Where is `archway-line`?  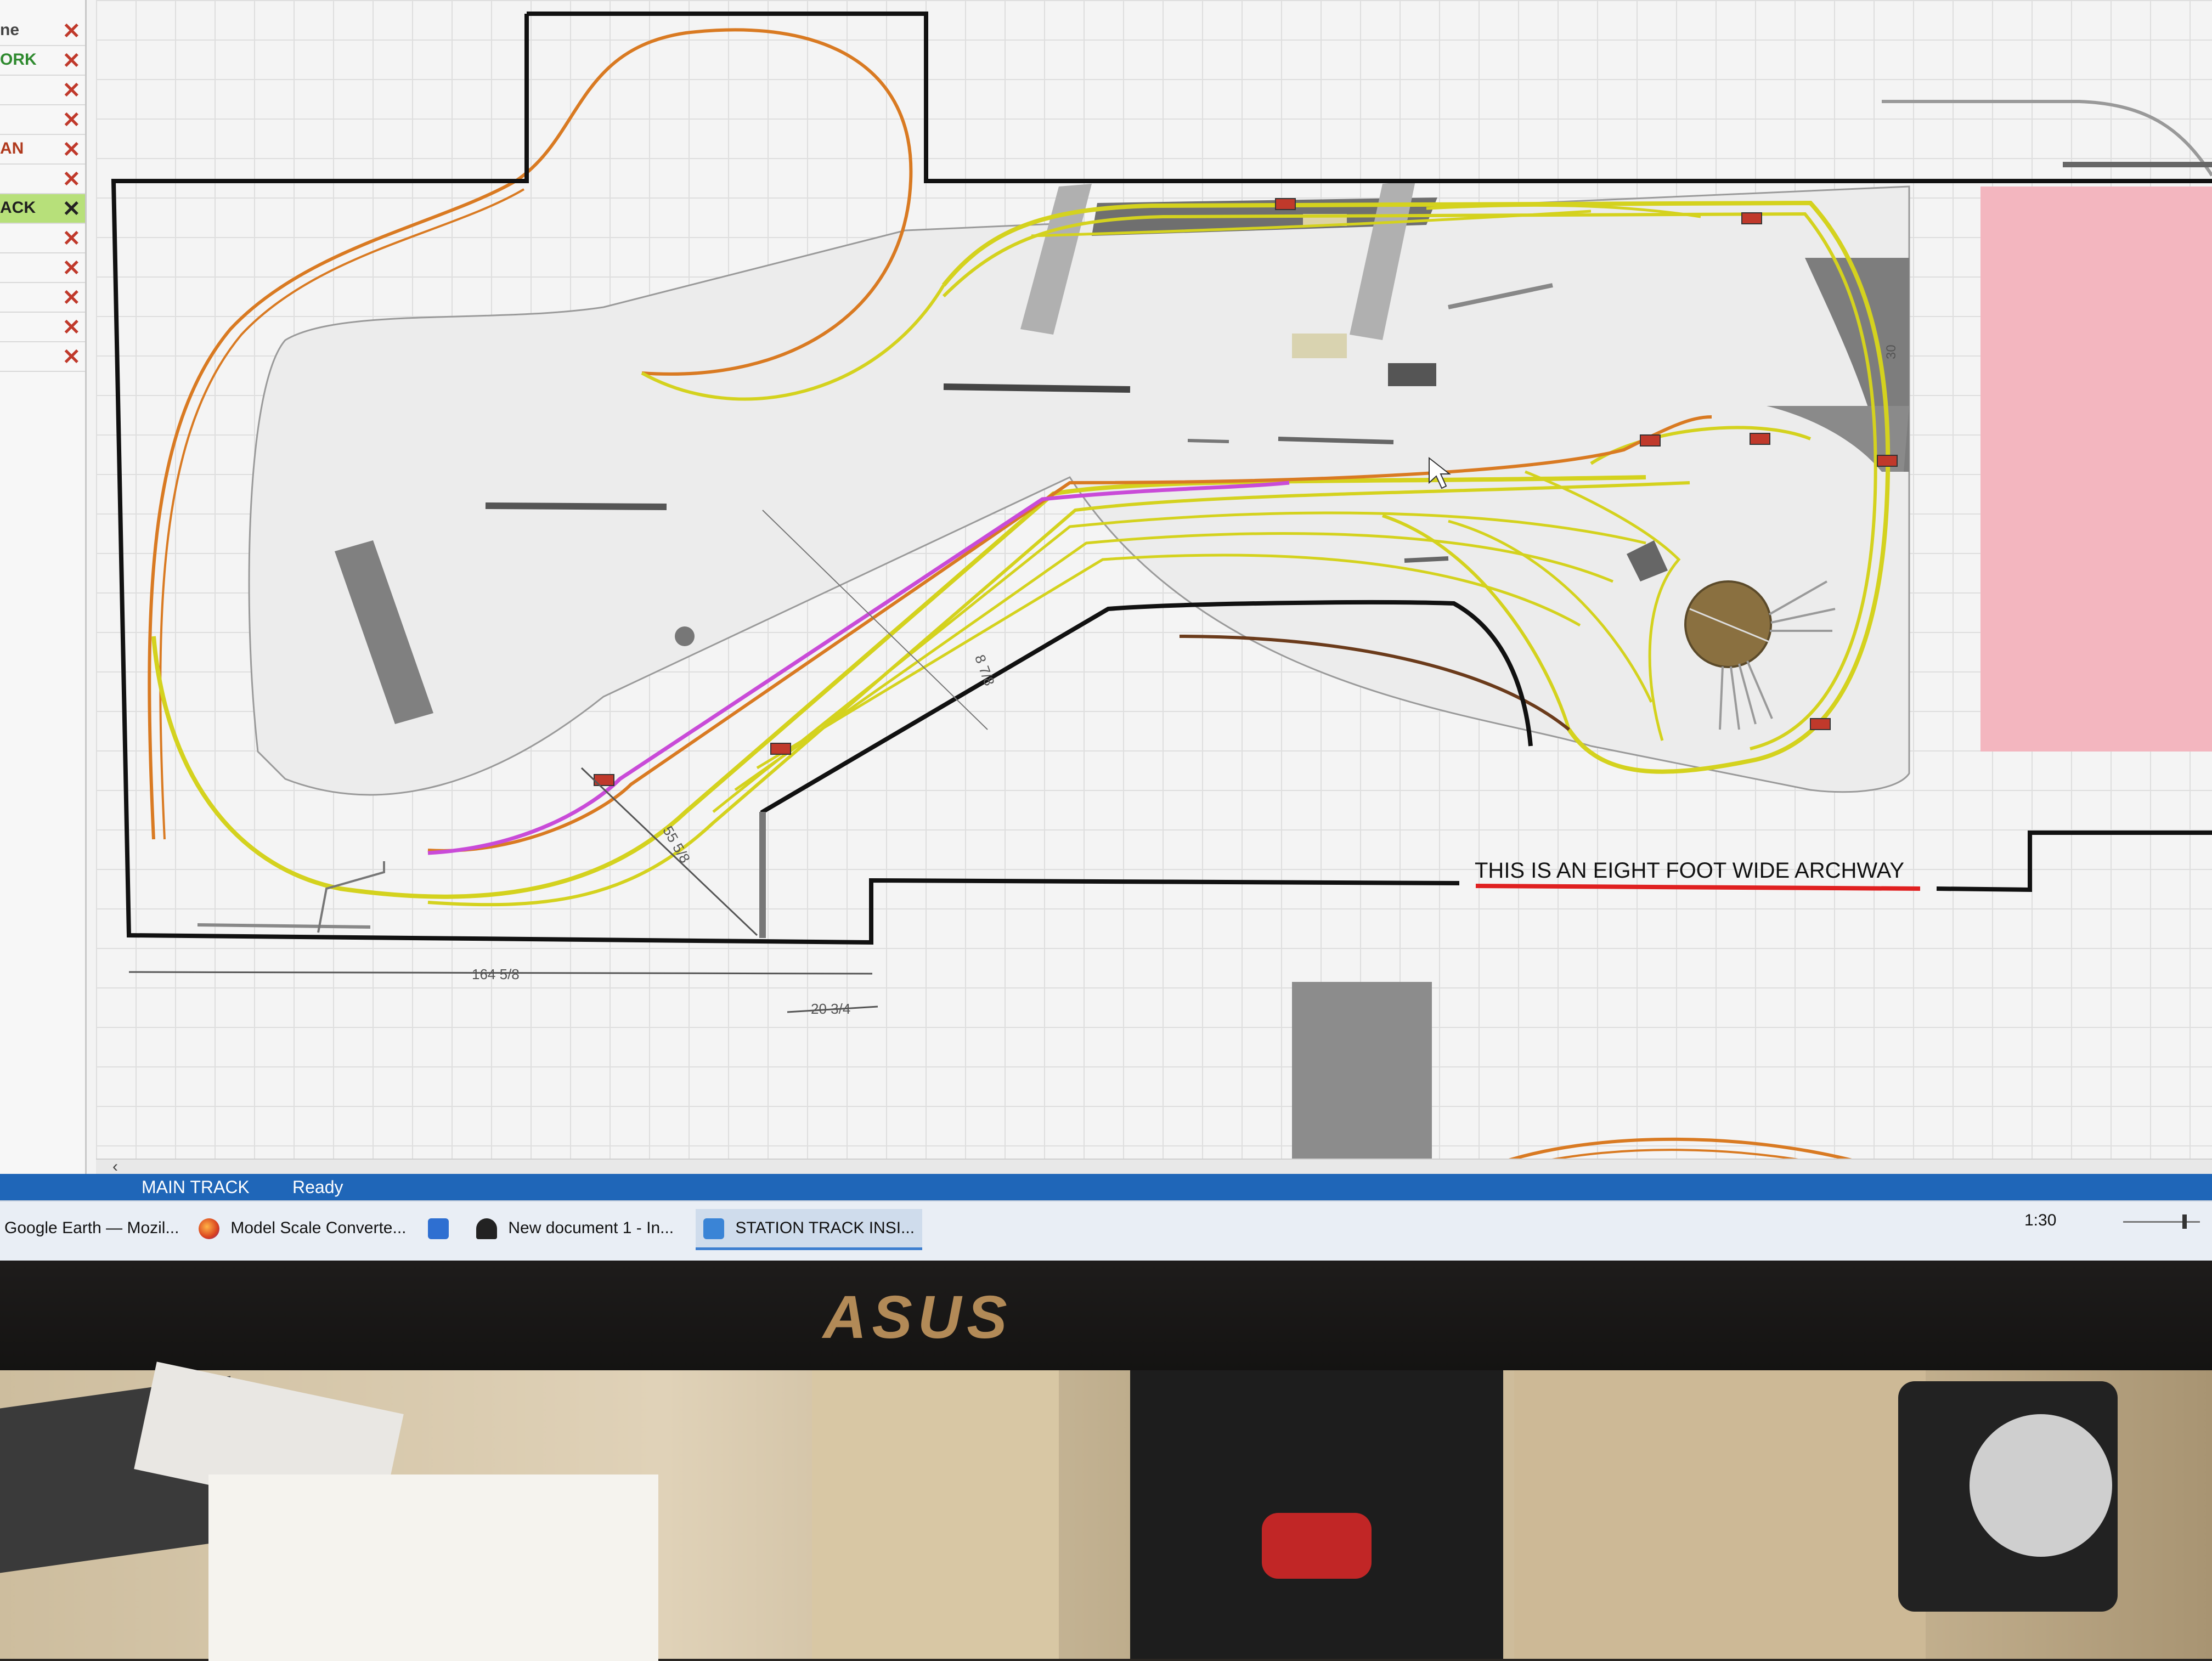 archway-line is located at coordinates (1698, 887).